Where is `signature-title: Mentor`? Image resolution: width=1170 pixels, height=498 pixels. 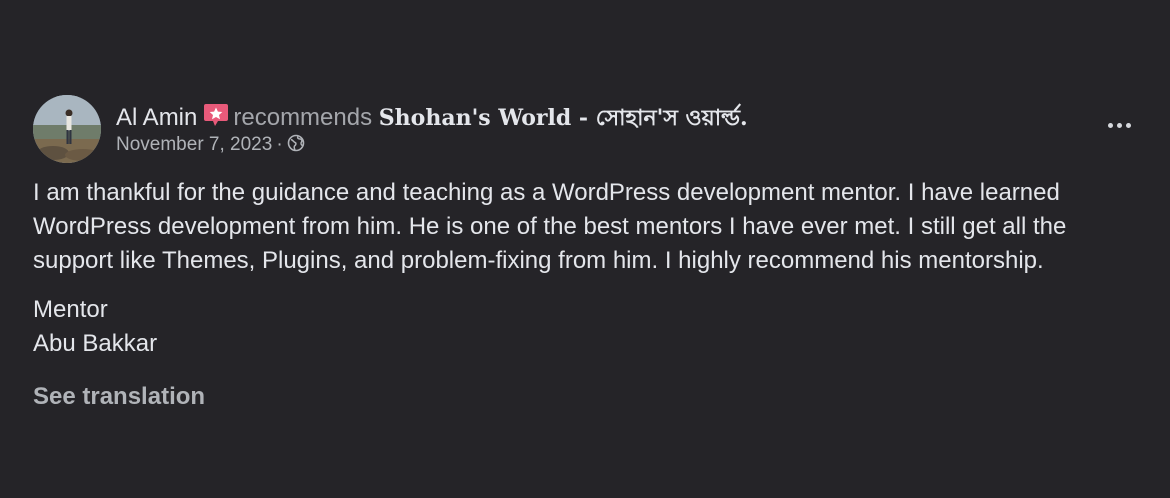 signature-title: Mentor is located at coordinates (70, 309).